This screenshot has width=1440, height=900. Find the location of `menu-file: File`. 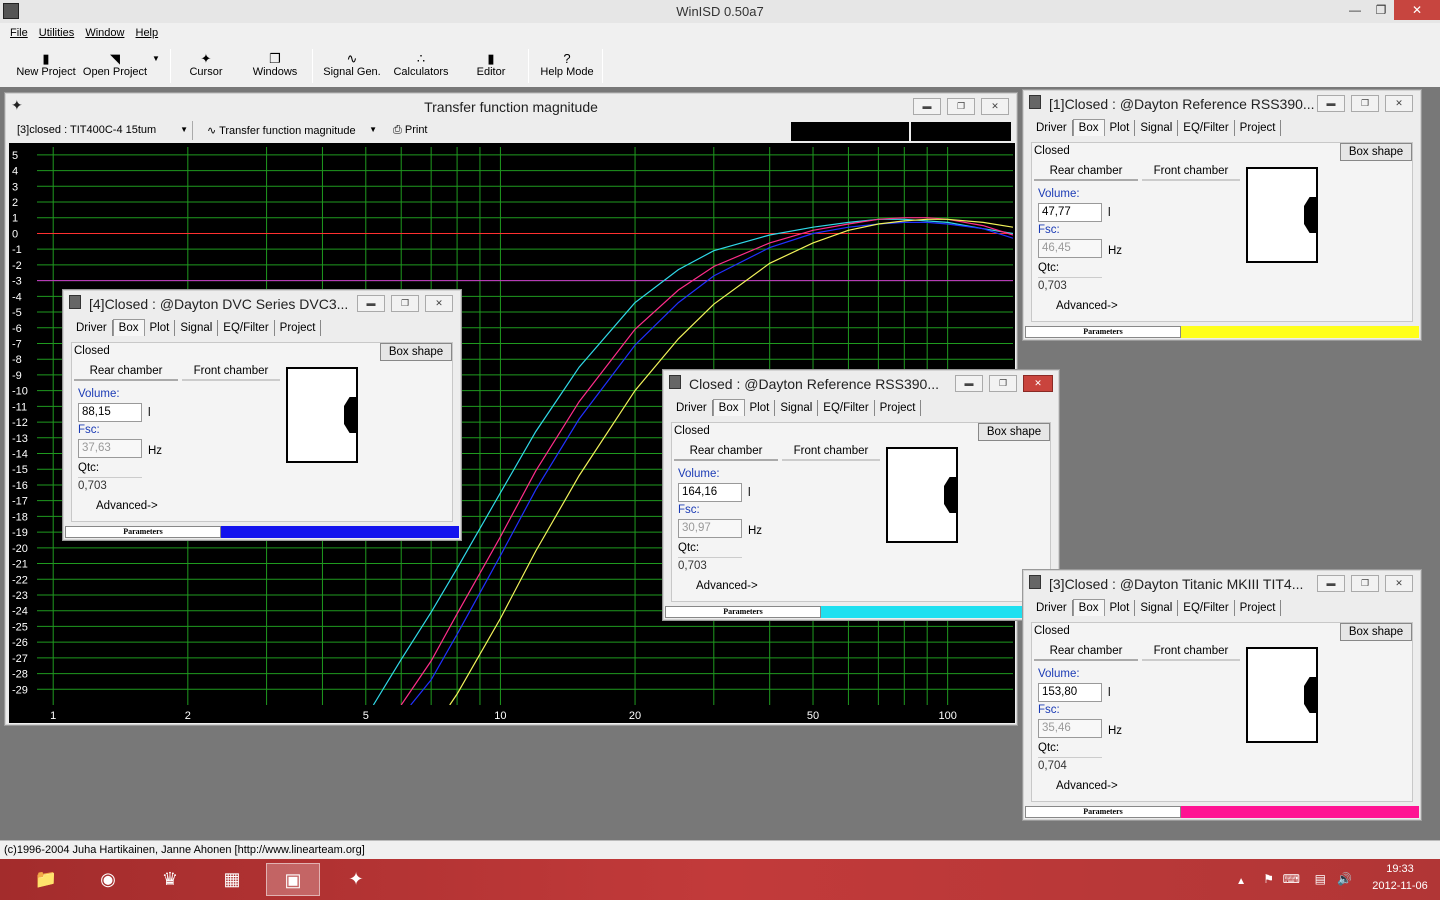

menu-file: File is located at coordinates (19, 33).